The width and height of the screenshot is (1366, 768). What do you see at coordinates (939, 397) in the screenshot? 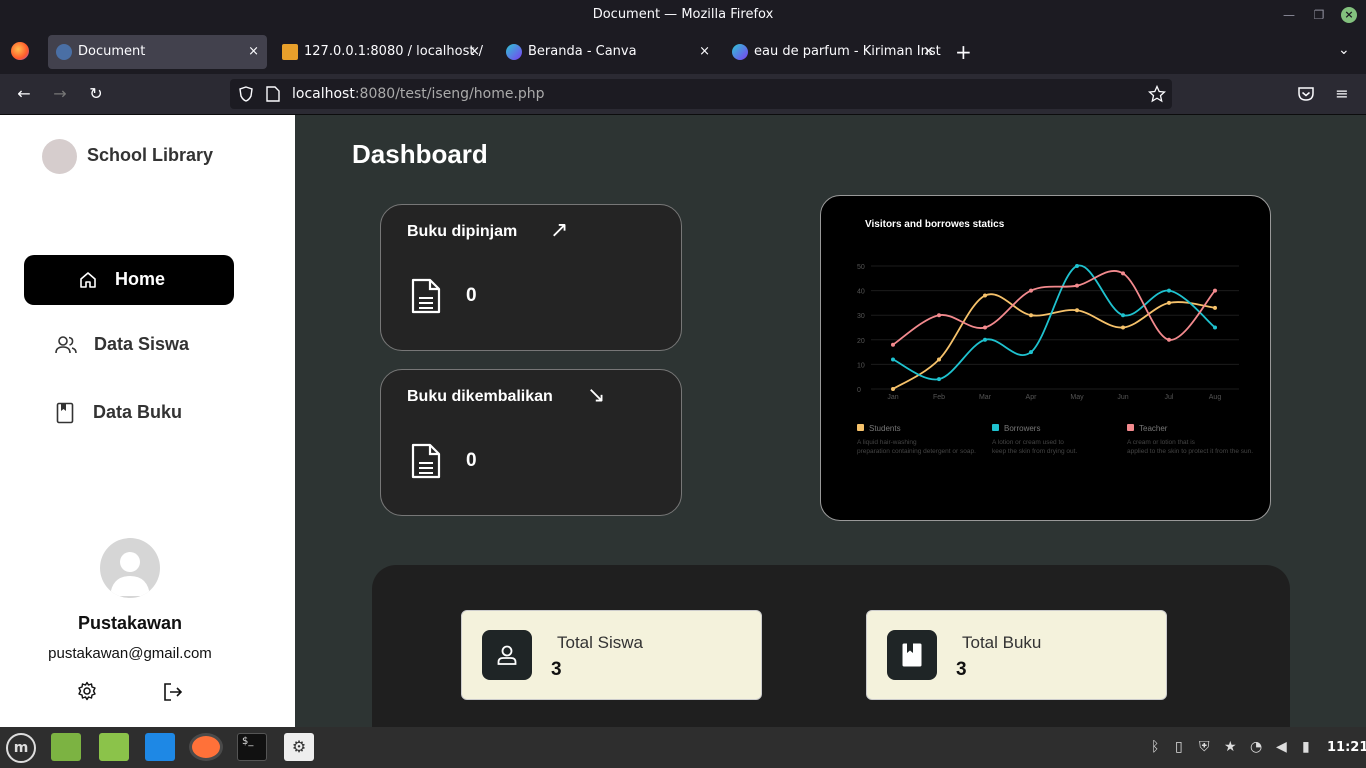
I see `x-tick-label: Feb` at bounding box center [939, 397].